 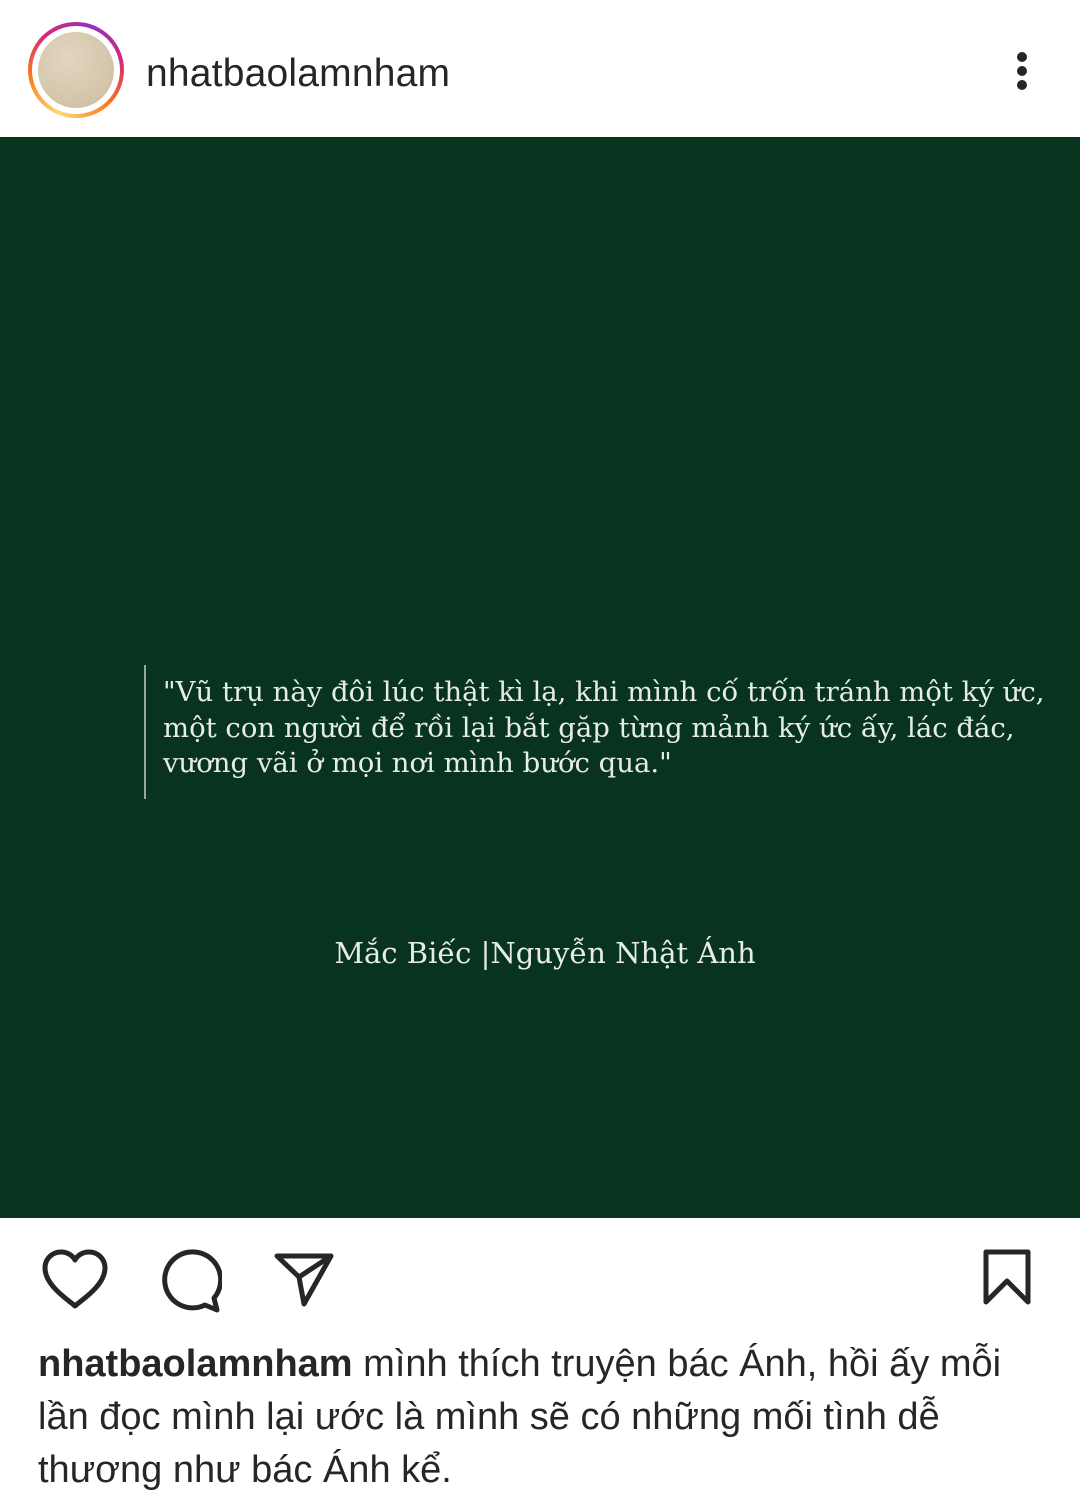 I want to click on avatar-gap, so click(x=76, y=70).